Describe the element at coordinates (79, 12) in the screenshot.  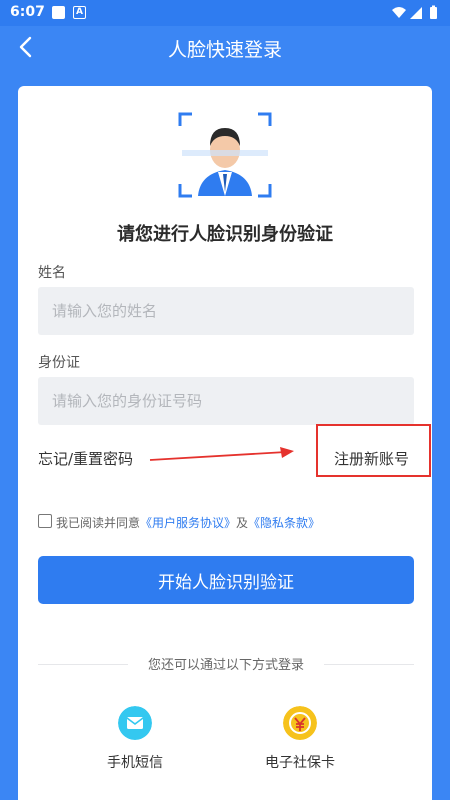
I see `a-badge-icon: A` at that location.